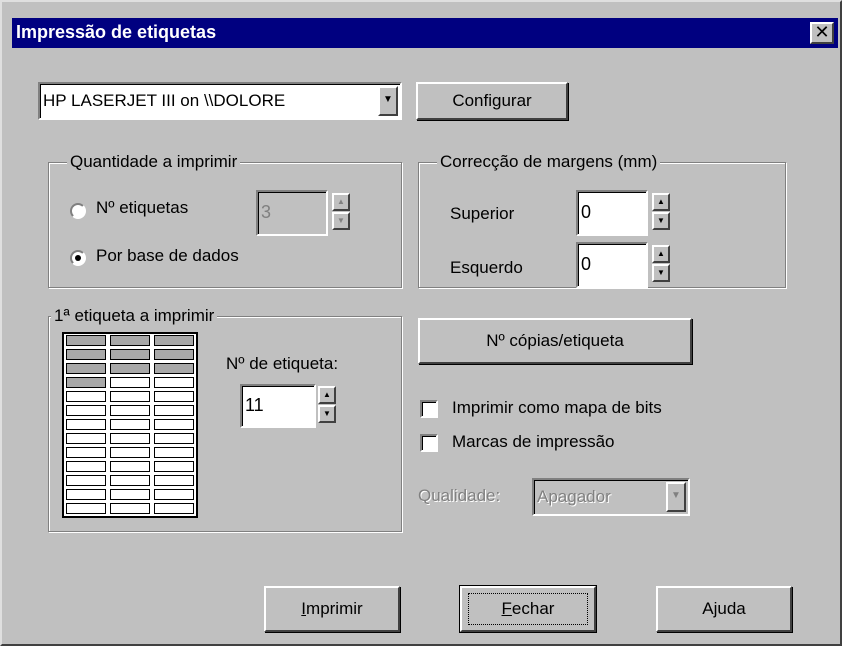  I want to click on count-spin-up: ▲, so click(341, 202).